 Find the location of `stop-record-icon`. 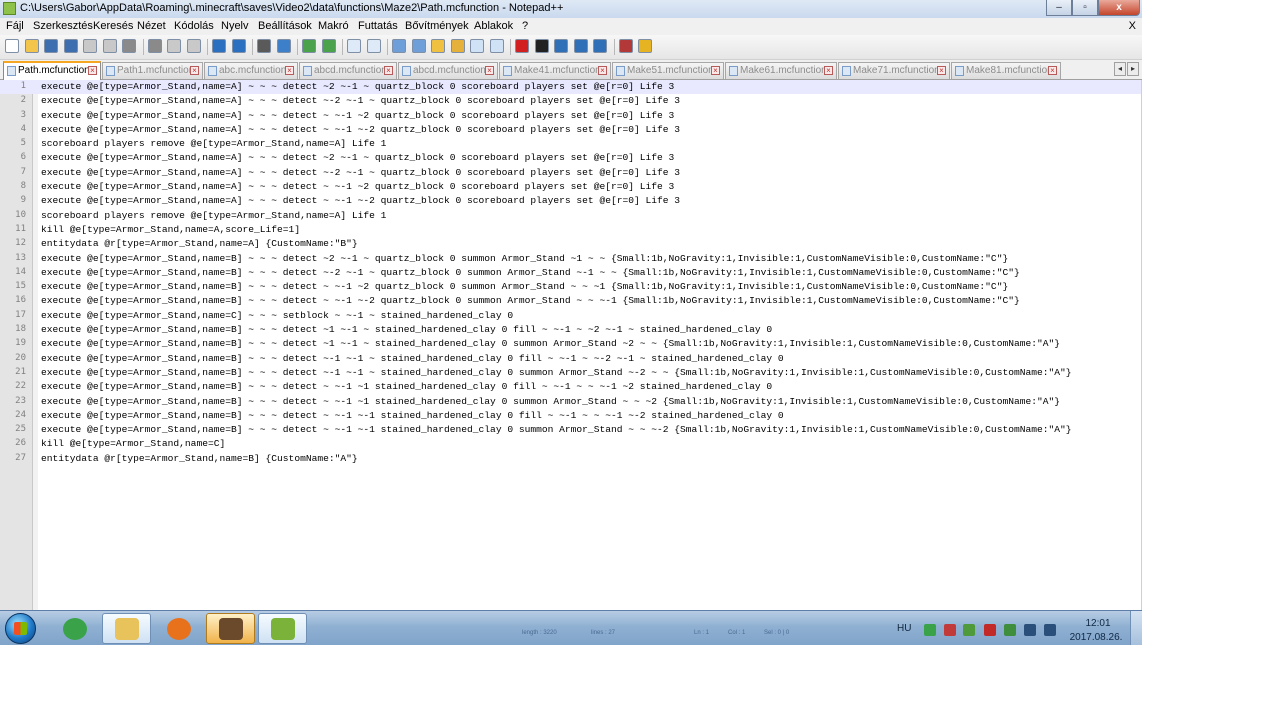

stop-record-icon is located at coordinates (541, 46).